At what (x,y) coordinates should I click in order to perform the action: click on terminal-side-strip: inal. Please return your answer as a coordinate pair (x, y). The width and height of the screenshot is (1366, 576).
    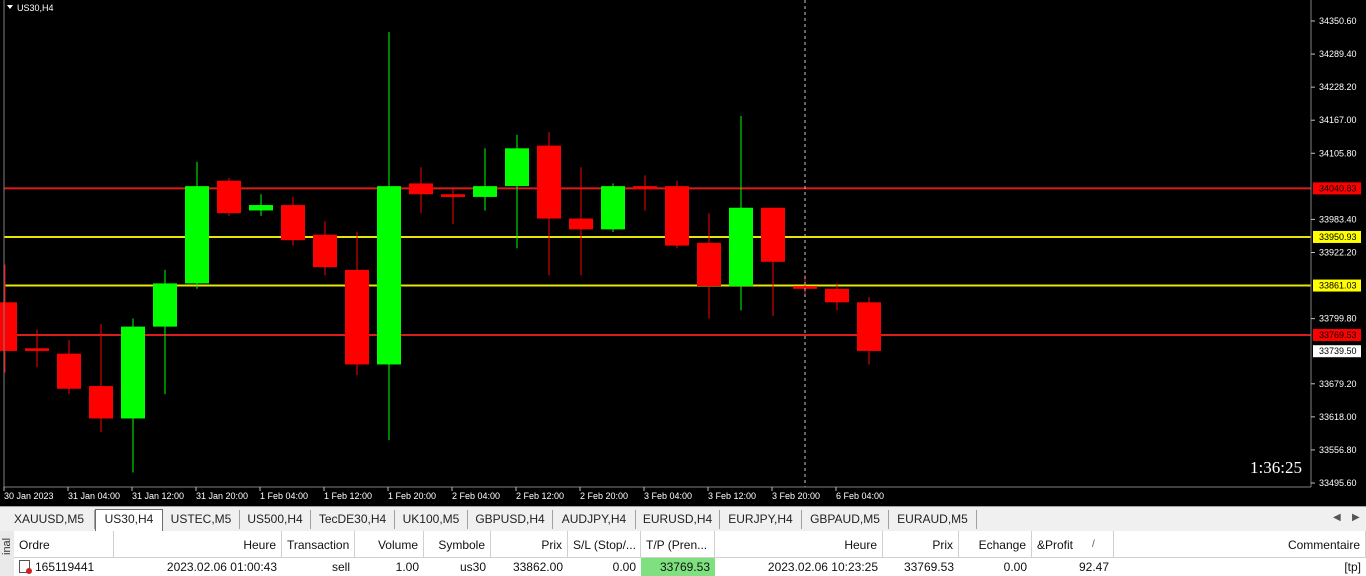
    Looking at the image, I should click on (7, 553).